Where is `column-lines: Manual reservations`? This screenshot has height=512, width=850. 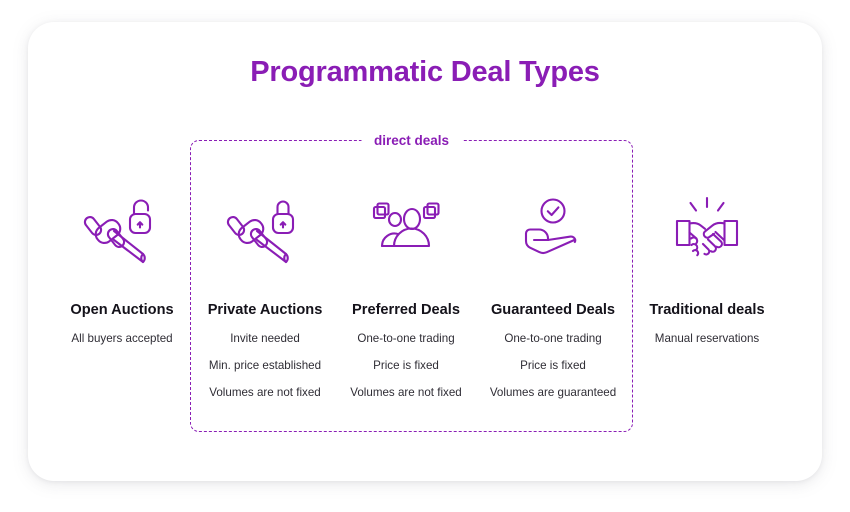
column-lines: Manual reservations is located at coordinates (707, 339).